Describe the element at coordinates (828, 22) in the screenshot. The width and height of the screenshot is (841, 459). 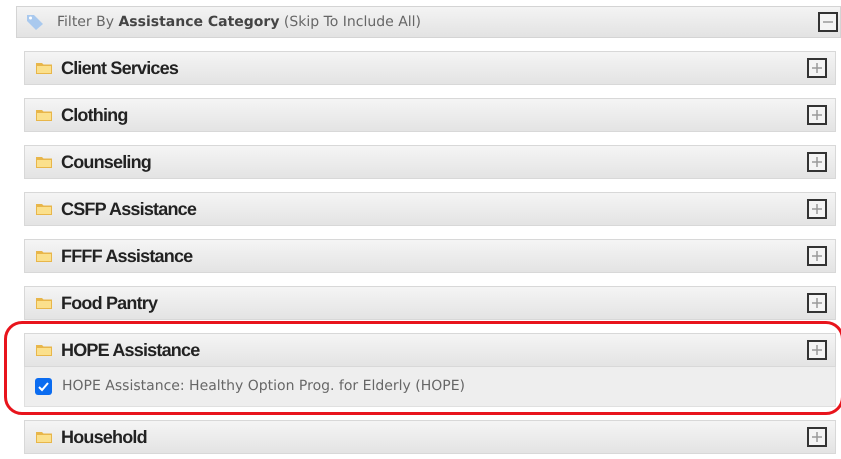
I see `collapse-button` at that location.